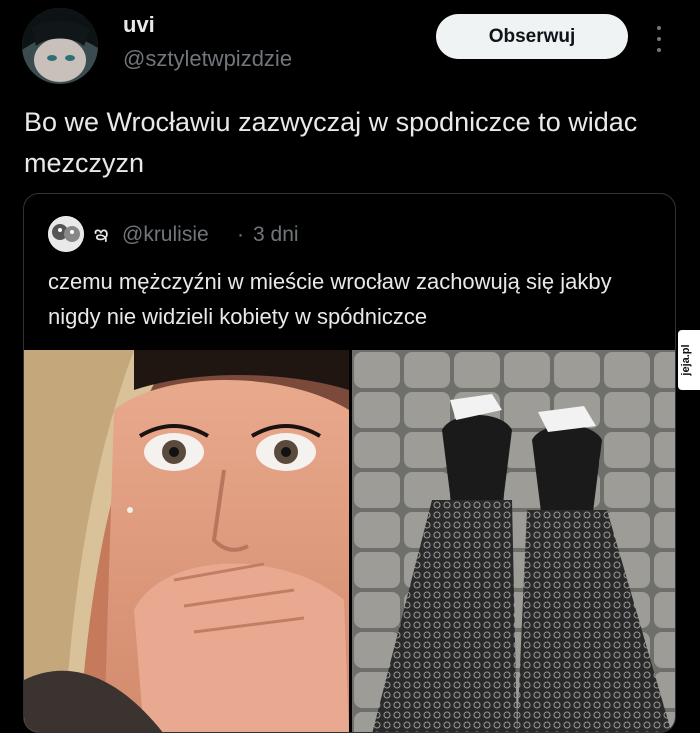  Describe the element at coordinates (165, 235) in the screenshot. I see `quoted-author-handle: @krulisie` at that location.